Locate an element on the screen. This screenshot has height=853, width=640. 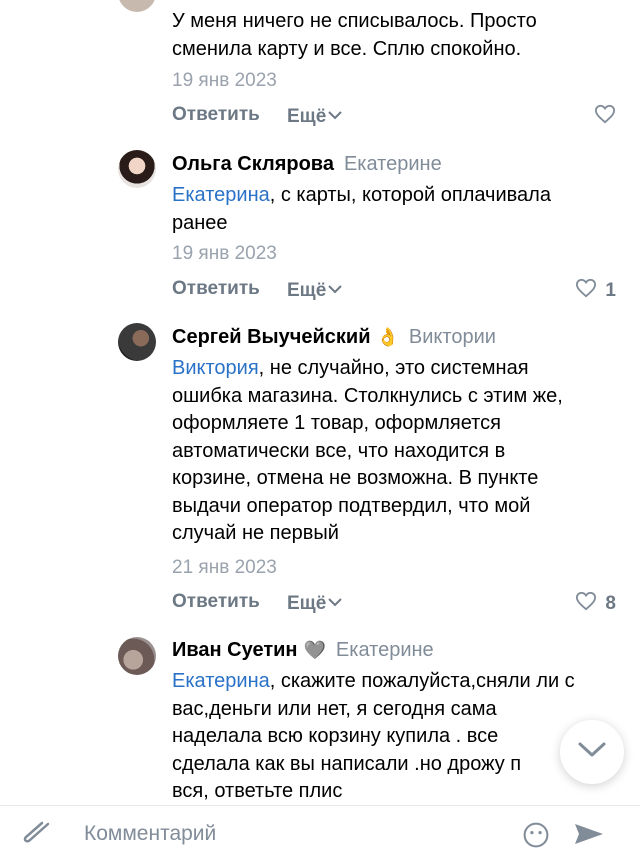
like-button is located at coordinates (605, 117).